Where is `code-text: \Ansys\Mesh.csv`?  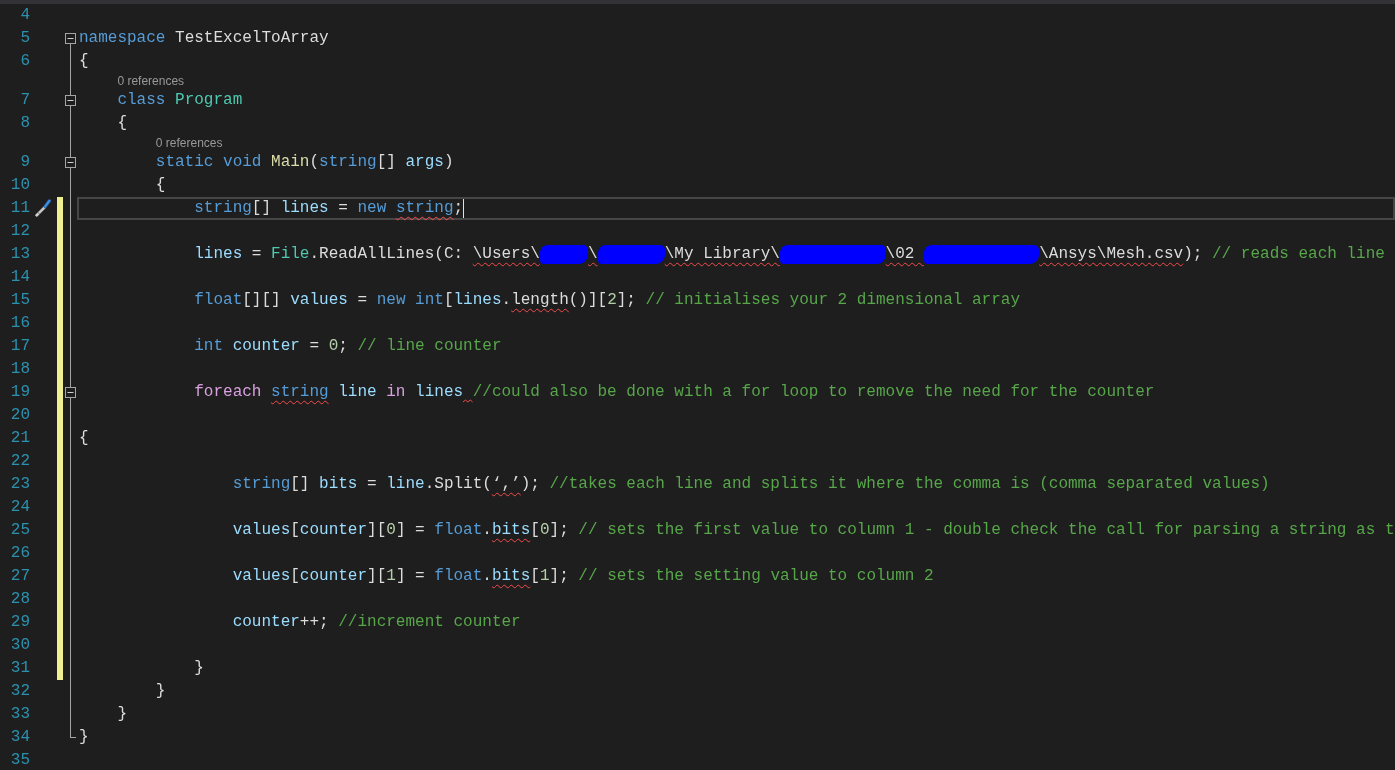 code-text: \Ansys\Mesh.csv is located at coordinates (1111, 254).